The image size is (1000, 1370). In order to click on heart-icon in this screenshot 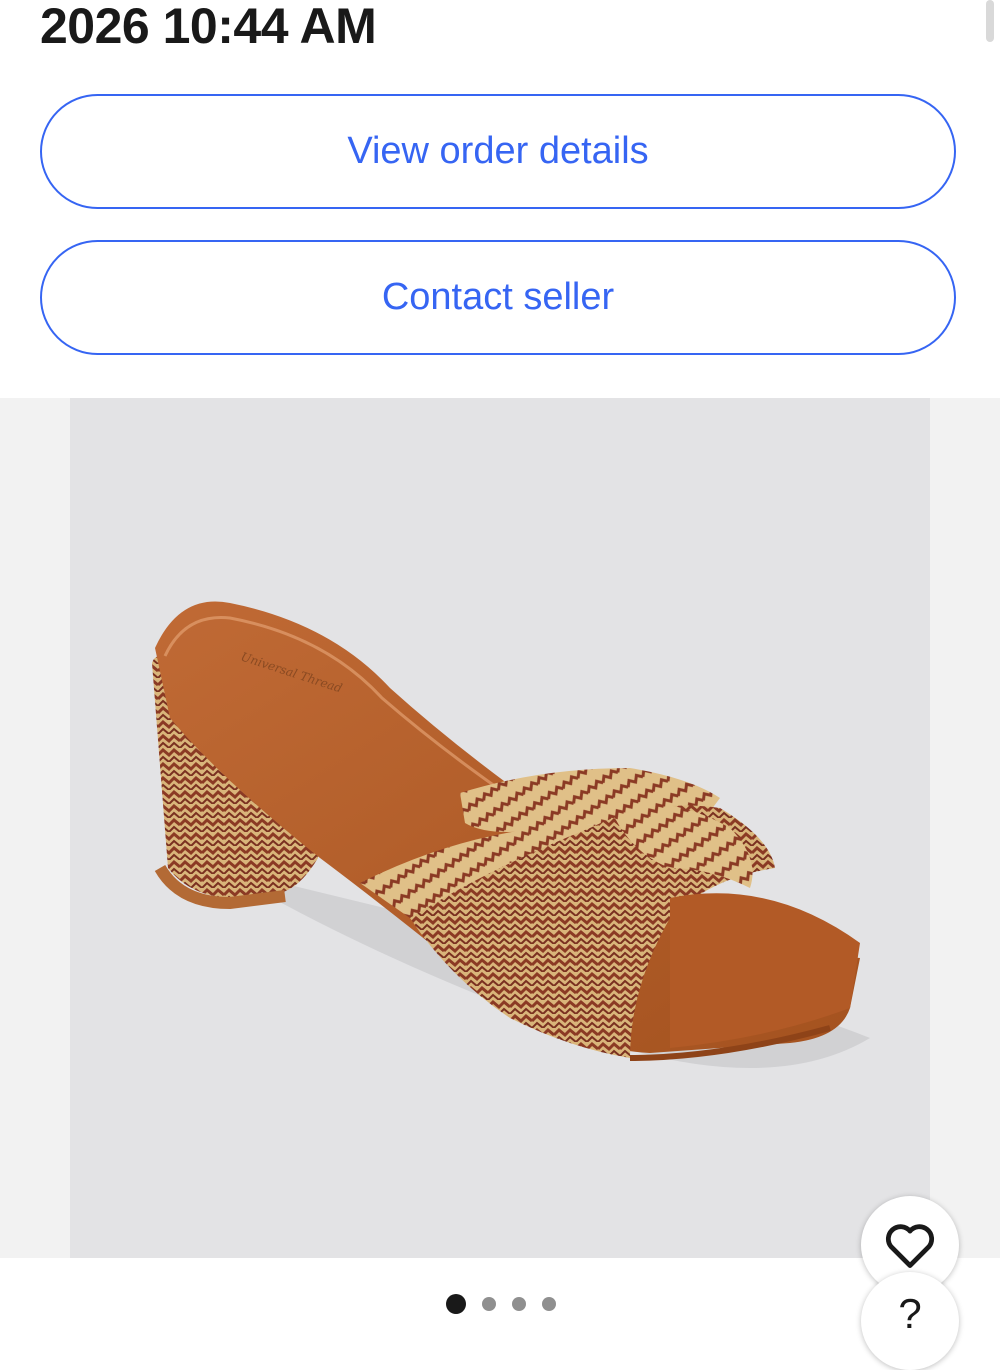, I will do `click(910, 1246)`.